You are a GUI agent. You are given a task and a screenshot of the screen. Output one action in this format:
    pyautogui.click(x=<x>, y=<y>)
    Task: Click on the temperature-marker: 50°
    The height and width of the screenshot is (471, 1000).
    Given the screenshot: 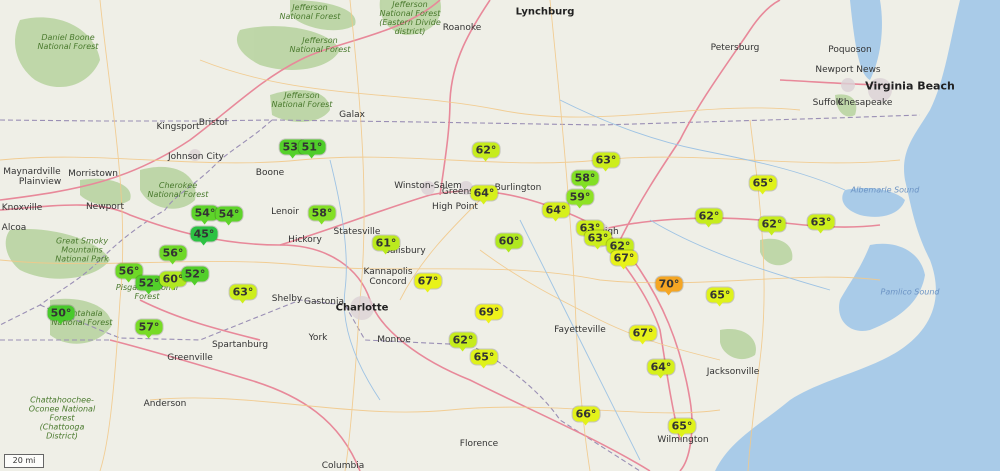 What is the action you would take?
    pyautogui.click(x=61, y=315)
    